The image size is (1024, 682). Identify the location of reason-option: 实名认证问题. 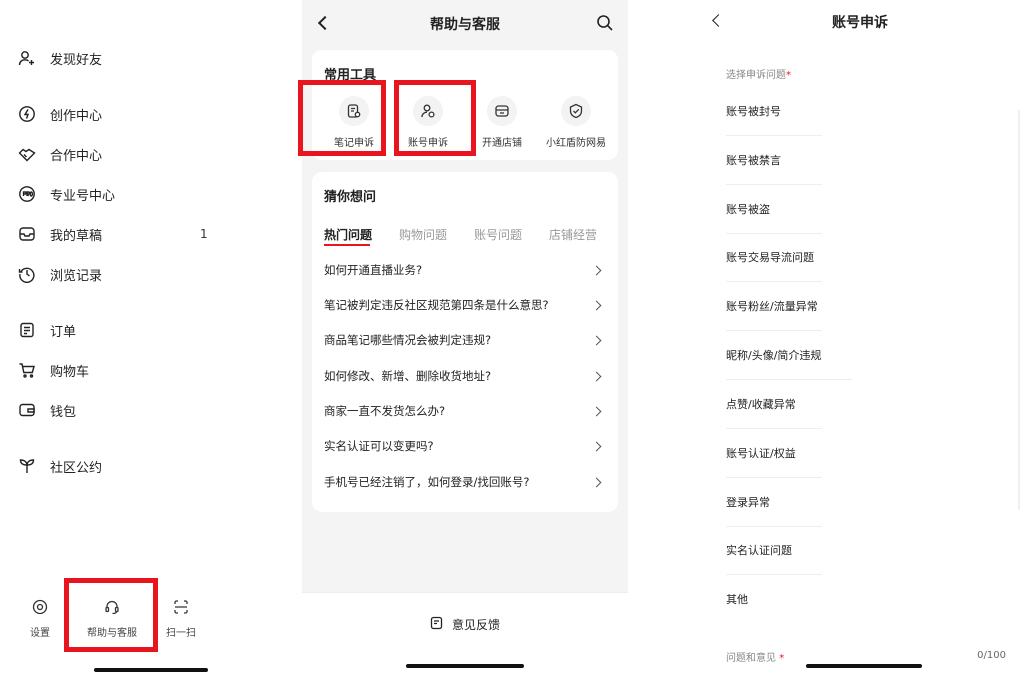
(774, 559).